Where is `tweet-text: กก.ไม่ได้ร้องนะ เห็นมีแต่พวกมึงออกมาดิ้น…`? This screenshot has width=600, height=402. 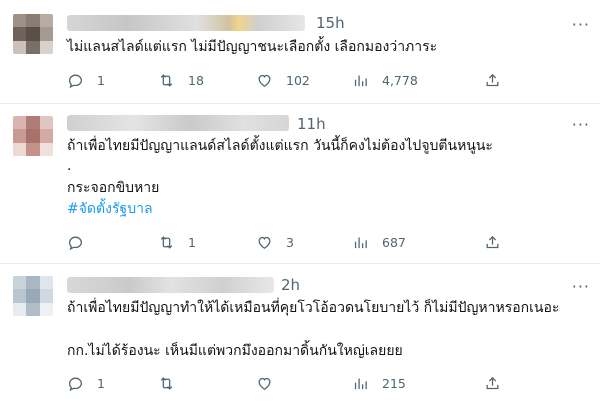
tweet-text: กก.ไม่ได้ร้องนะ เห็นมีแต่พวกมึงออกมาดิ้น… is located at coordinates (235, 351).